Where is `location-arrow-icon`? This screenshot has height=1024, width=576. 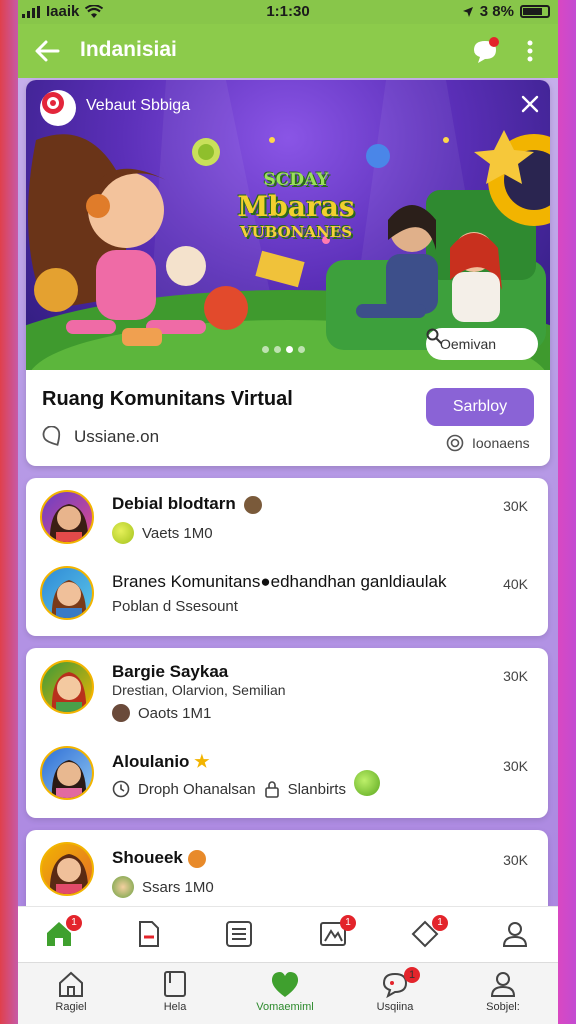
location-arrow-icon is located at coordinates (467, 11).